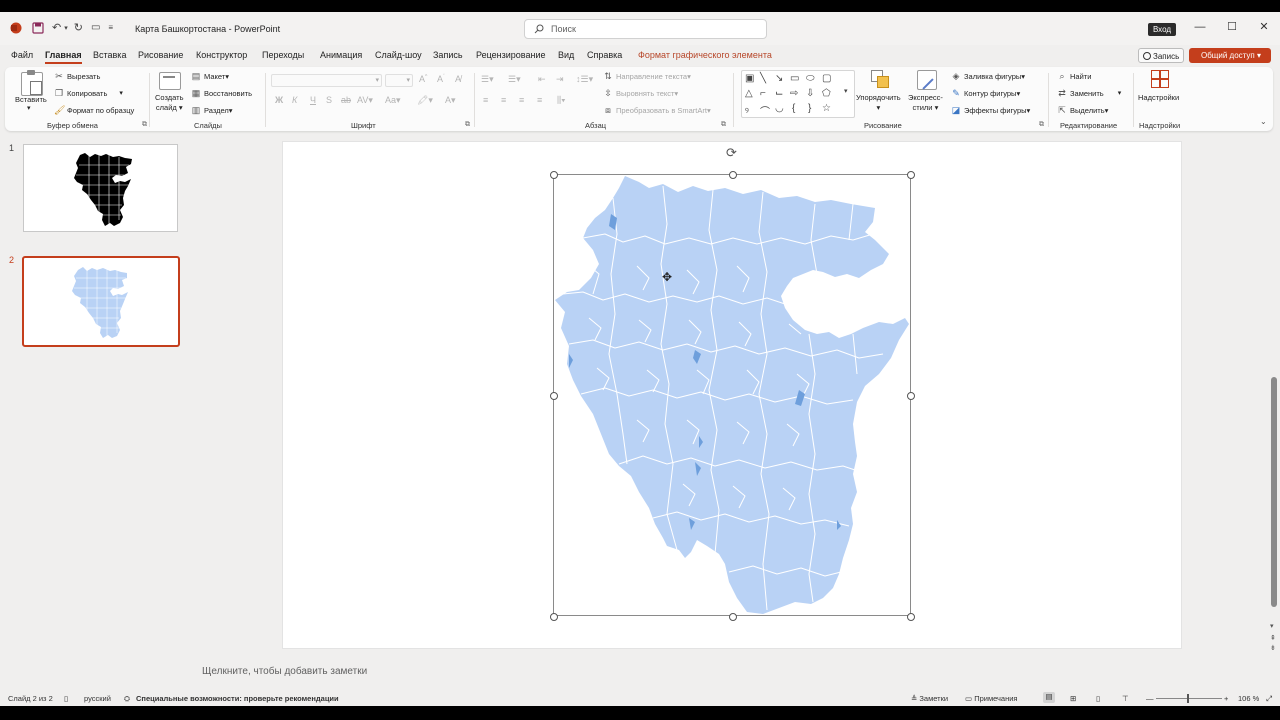  What do you see at coordinates (1248, 698) in the screenshot?
I see `zoom-level: 106 %` at bounding box center [1248, 698].